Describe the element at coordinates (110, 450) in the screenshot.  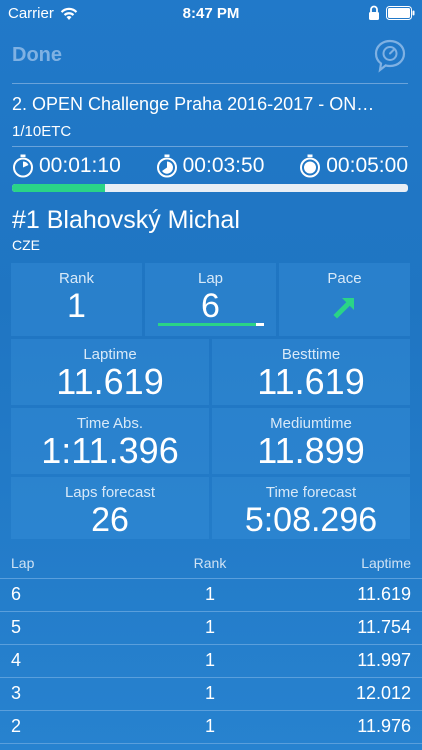
I see `timeabs-value: 1:11.396` at that location.